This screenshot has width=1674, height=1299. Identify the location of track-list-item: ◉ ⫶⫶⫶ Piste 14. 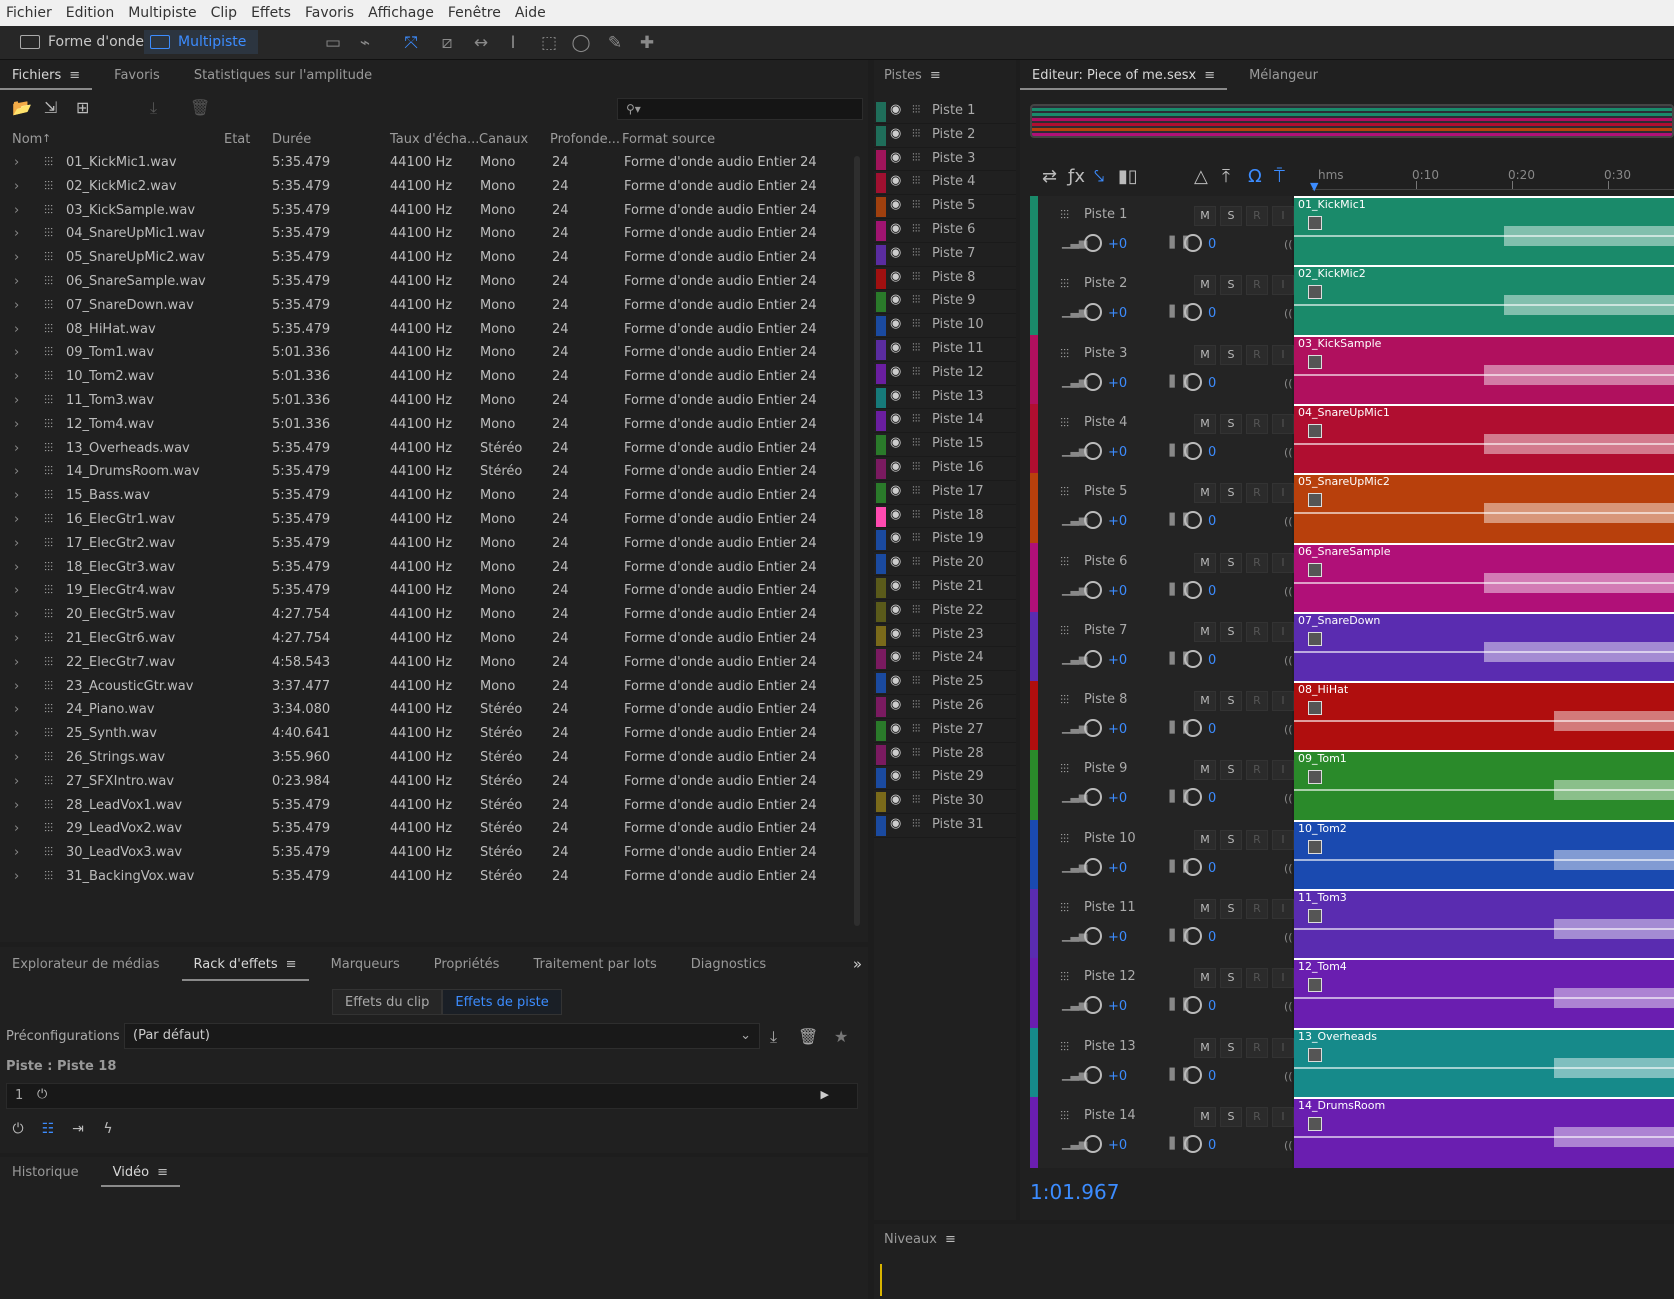
(945, 421).